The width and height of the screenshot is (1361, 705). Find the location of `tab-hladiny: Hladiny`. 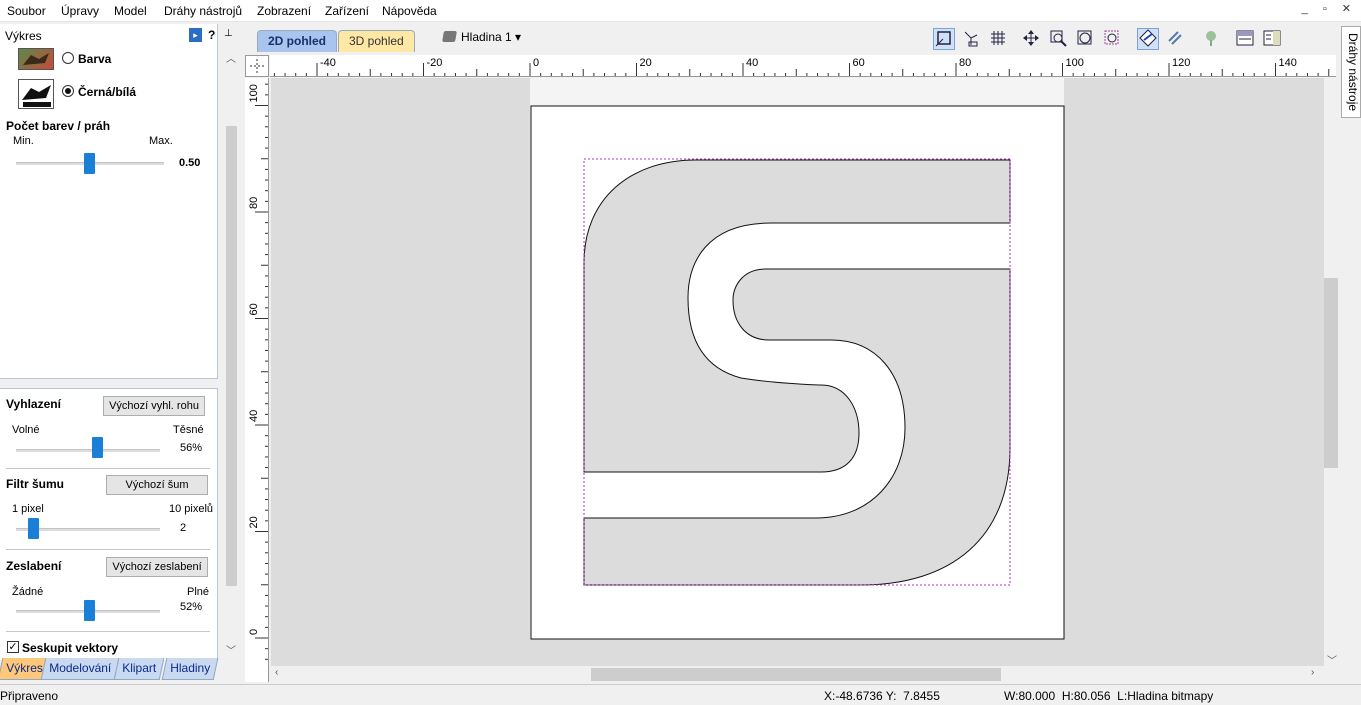

tab-hladiny: Hladiny is located at coordinates (190, 669).